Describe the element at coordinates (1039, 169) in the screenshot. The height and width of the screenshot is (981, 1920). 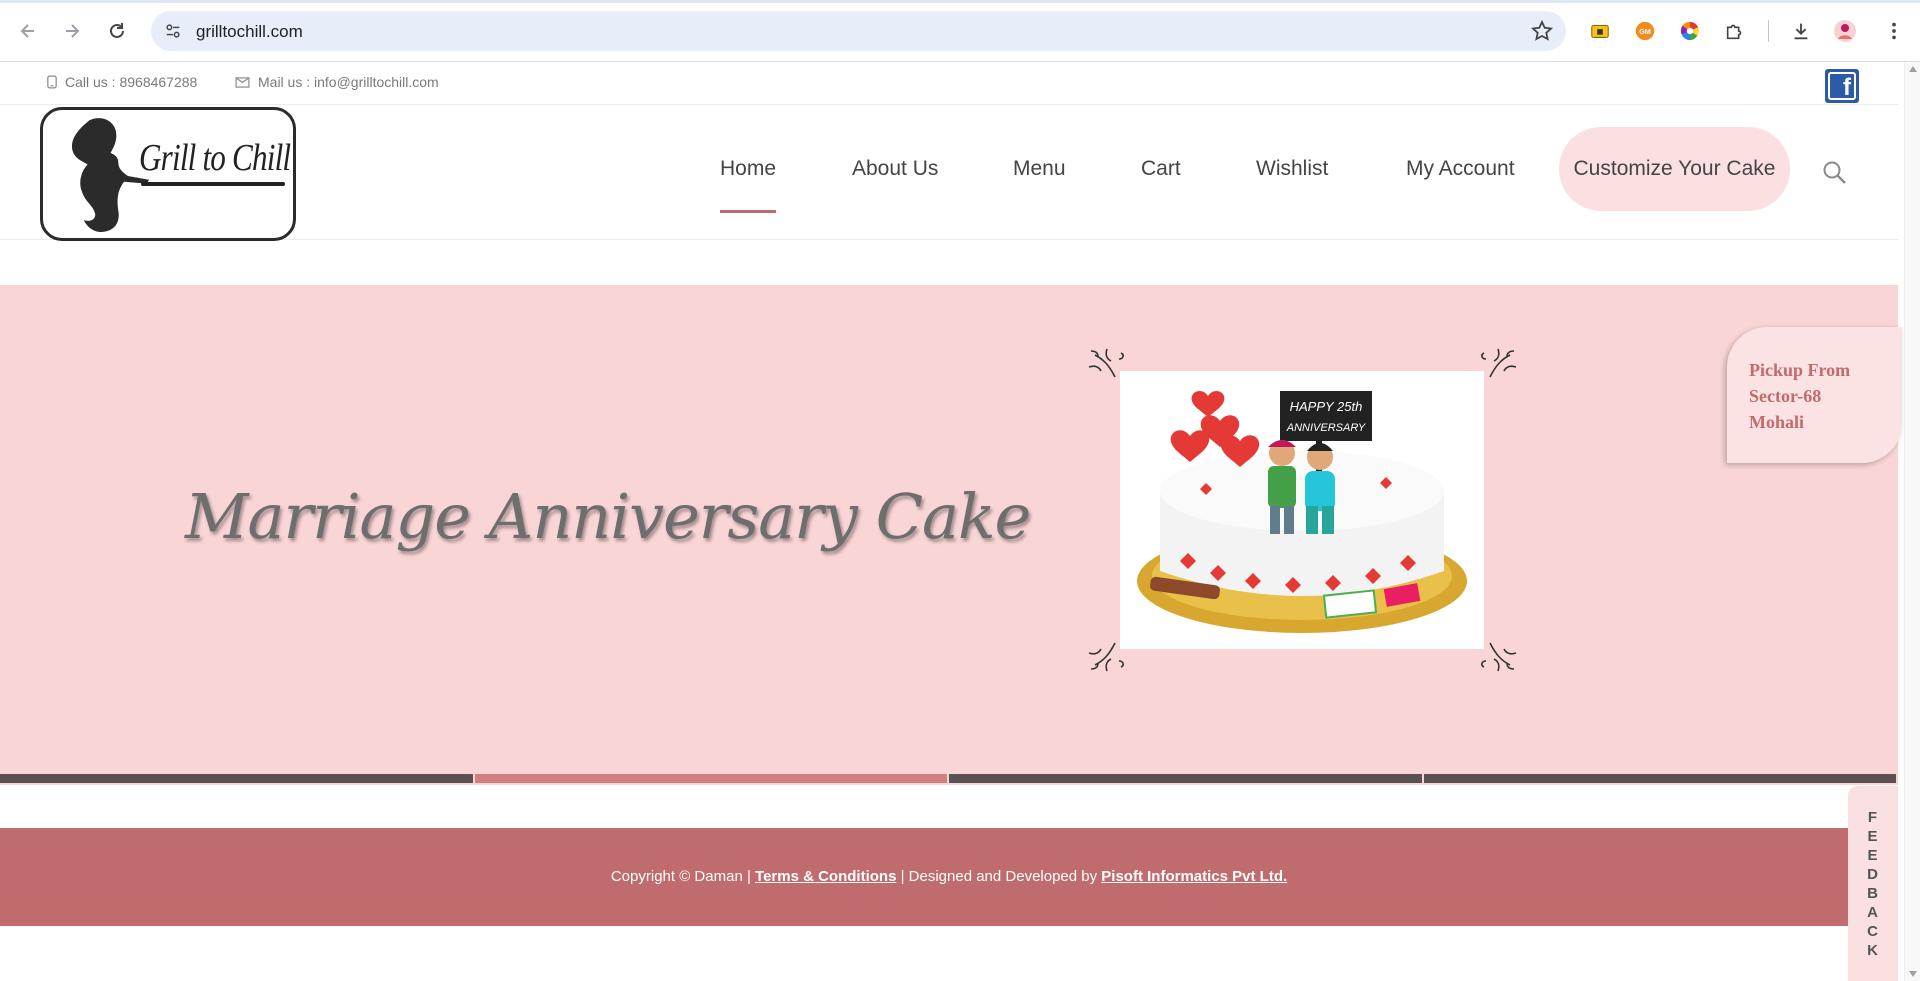
I see `nav-menu: Menu` at that location.